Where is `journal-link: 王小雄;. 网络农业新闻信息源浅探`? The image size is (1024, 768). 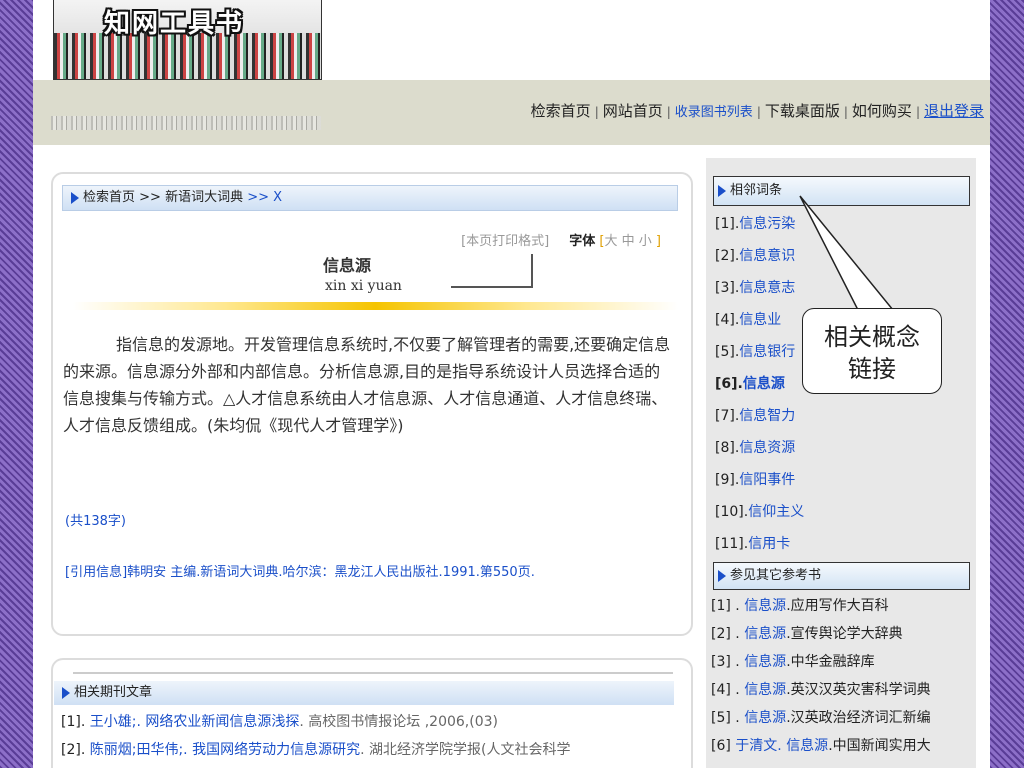
journal-link: 王小雄;. 网络农业新闻信息源浅探 is located at coordinates (195, 722).